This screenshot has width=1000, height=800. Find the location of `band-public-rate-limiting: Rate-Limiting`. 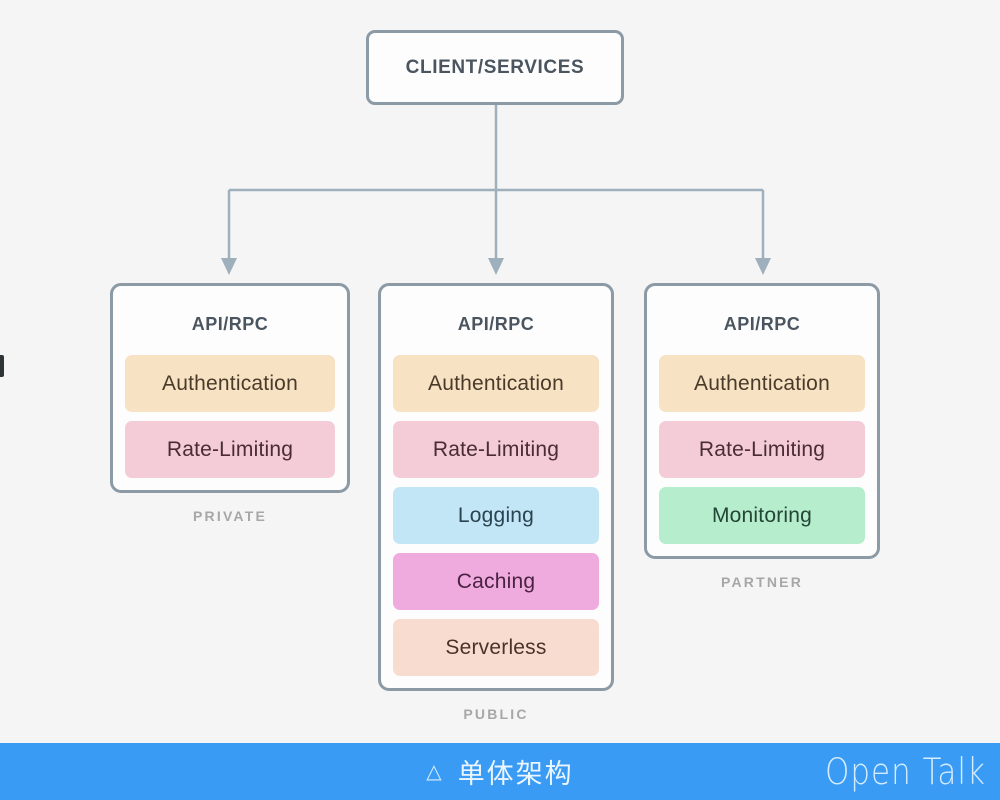

band-public-rate-limiting: Rate-Limiting is located at coordinates (496, 449).